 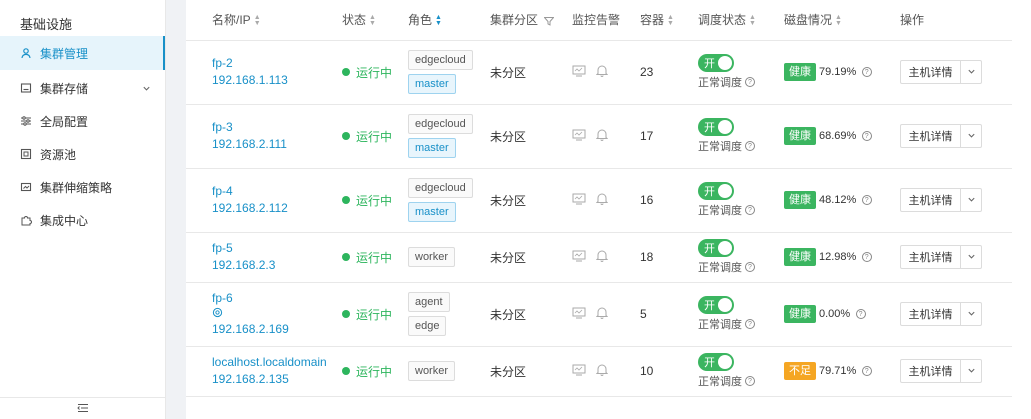 I want to click on sliders-icon, so click(x=26, y=121).